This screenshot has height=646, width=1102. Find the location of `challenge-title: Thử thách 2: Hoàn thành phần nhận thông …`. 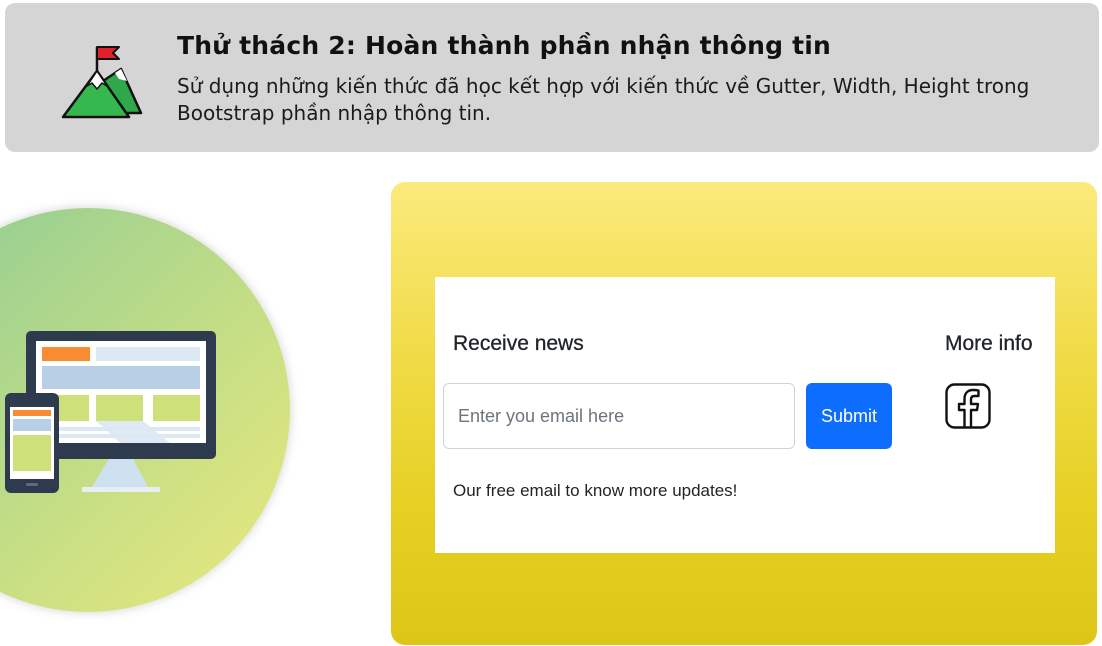

challenge-title: Thử thách 2: Hoàn thành phần nhận thông … is located at coordinates (504, 45).